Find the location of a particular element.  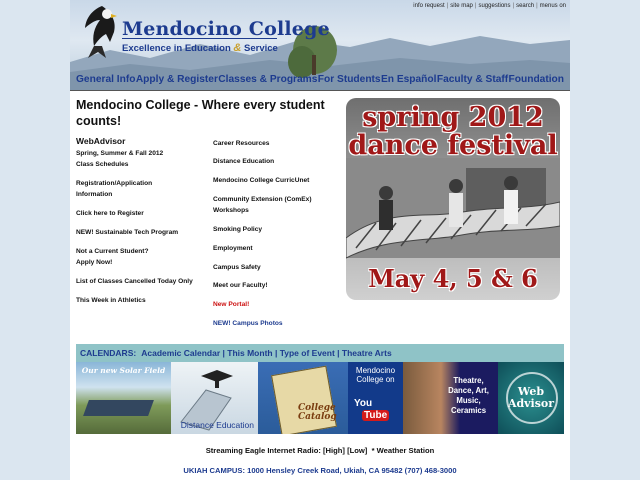

not-current-student-link: Not a Current Student? is located at coordinates (112, 251).